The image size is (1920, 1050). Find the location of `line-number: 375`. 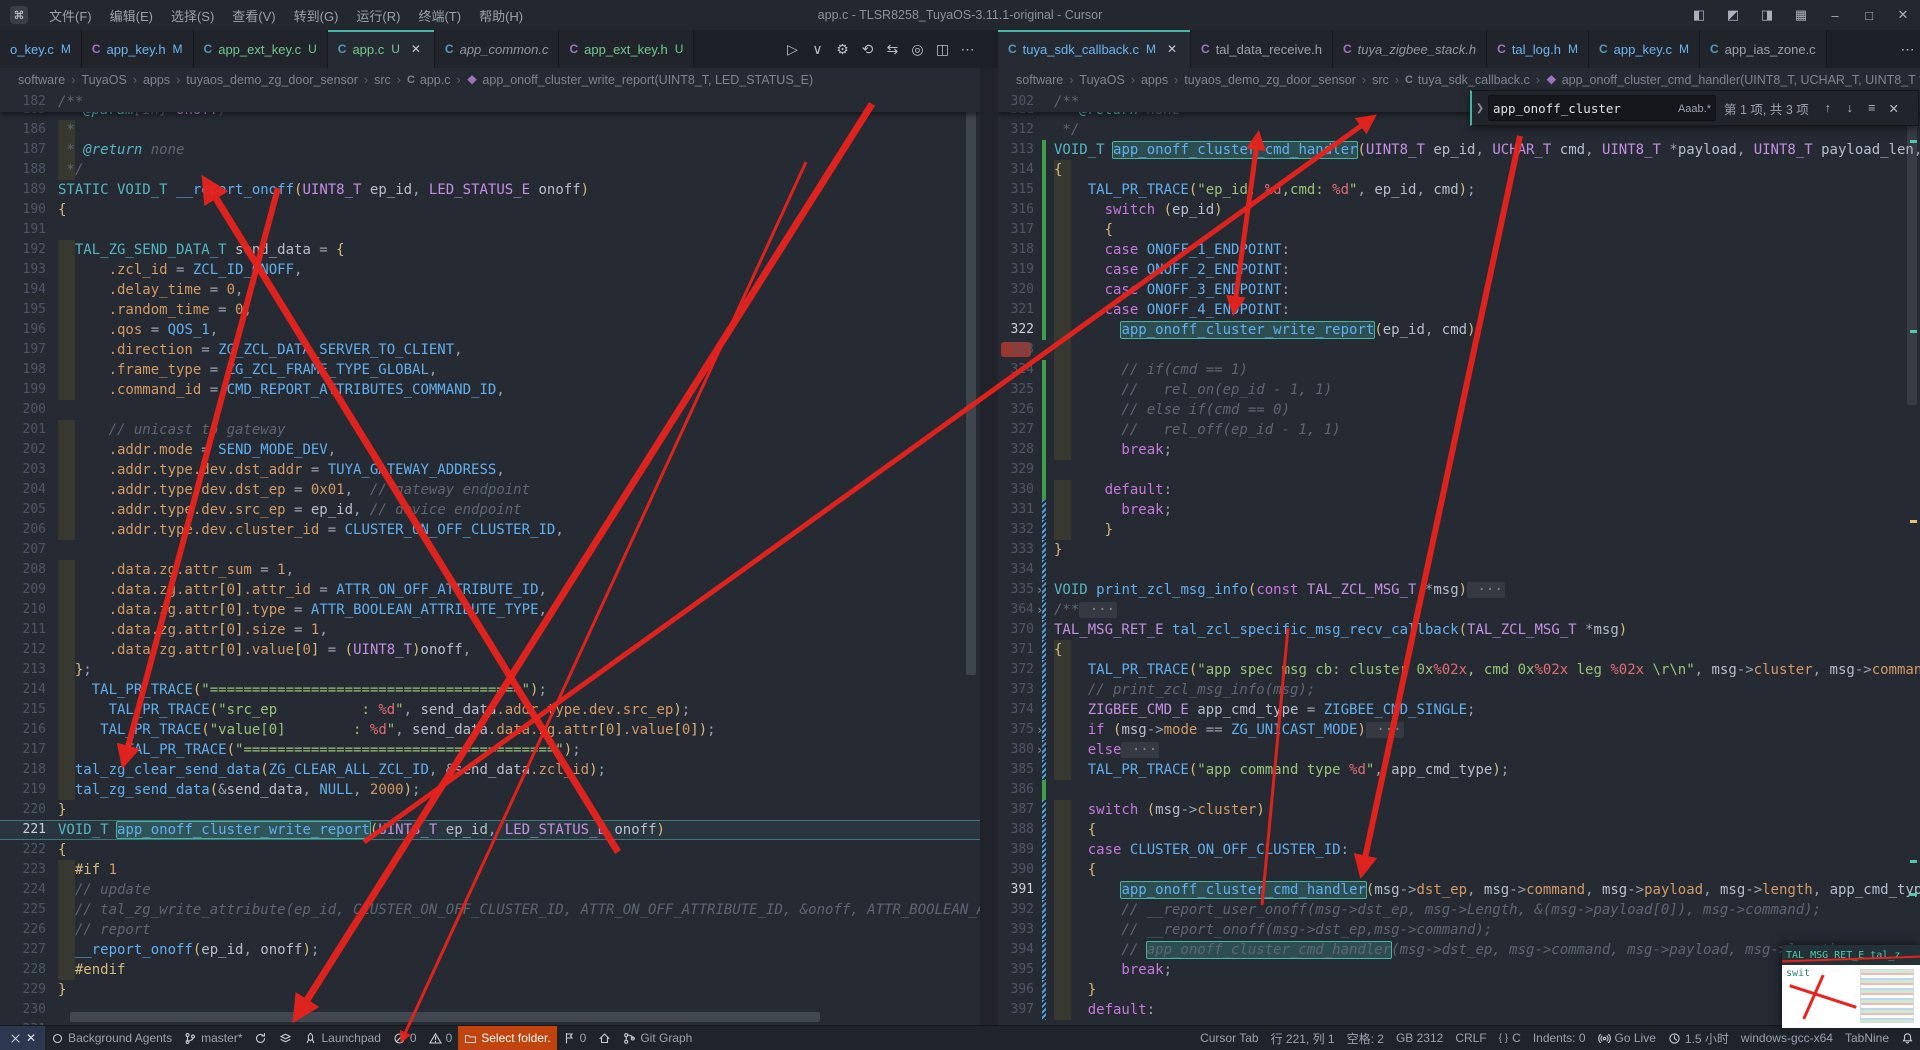

line-number: 375 is located at coordinates (1016, 730).